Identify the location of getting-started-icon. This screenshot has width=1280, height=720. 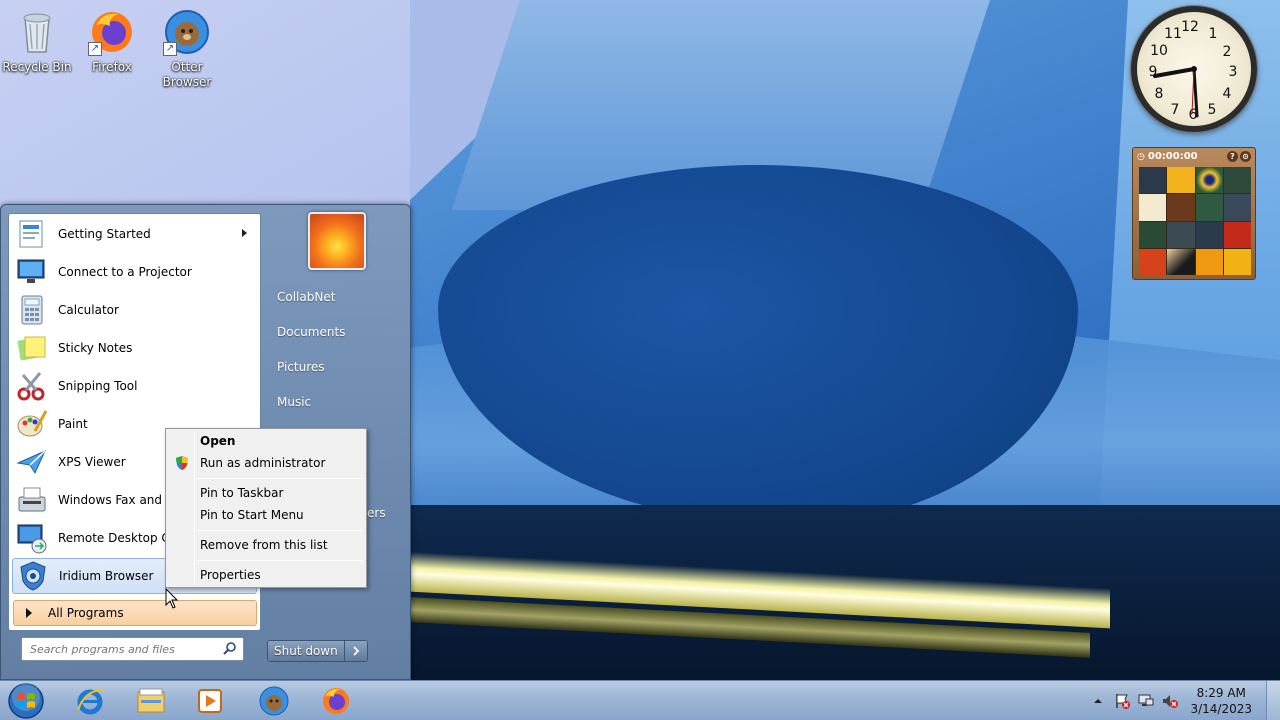
(32, 234).